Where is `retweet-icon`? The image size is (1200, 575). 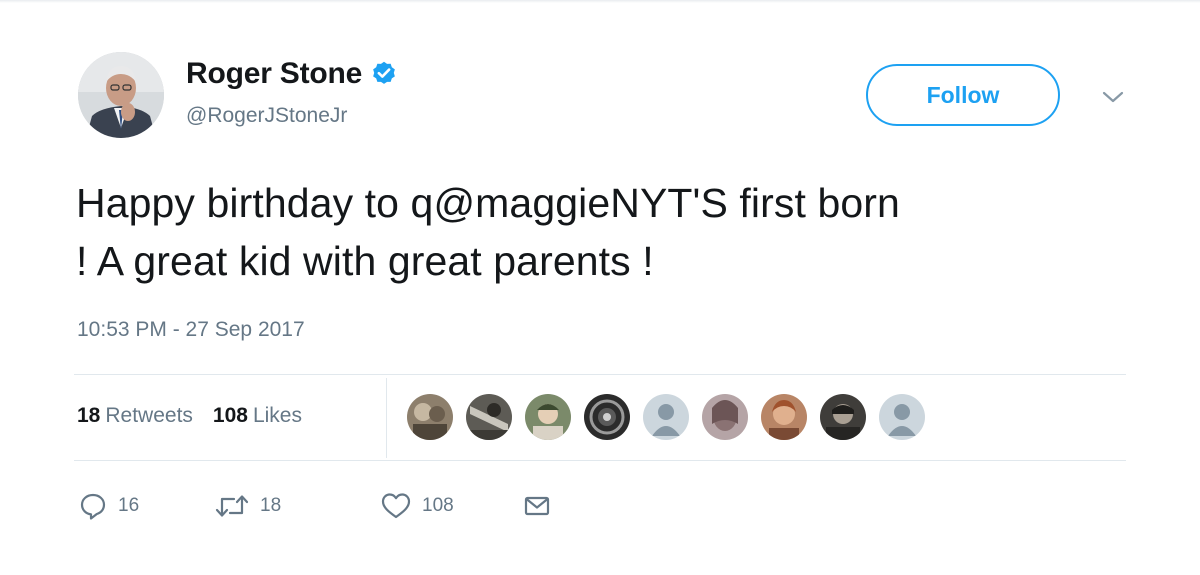
retweet-icon is located at coordinates (232, 506).